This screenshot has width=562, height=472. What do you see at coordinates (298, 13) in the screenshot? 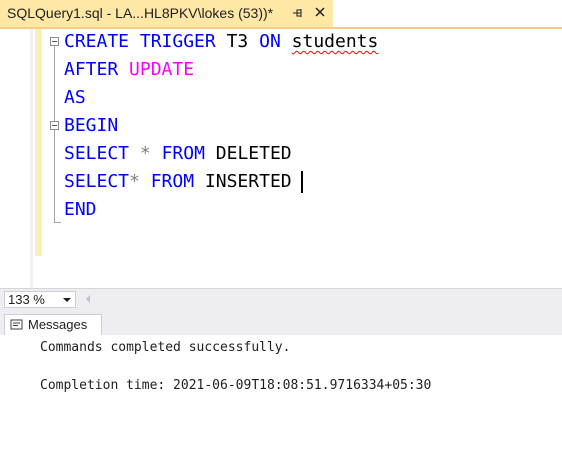
I see `pin-icon` at bounding box center [298, 13].